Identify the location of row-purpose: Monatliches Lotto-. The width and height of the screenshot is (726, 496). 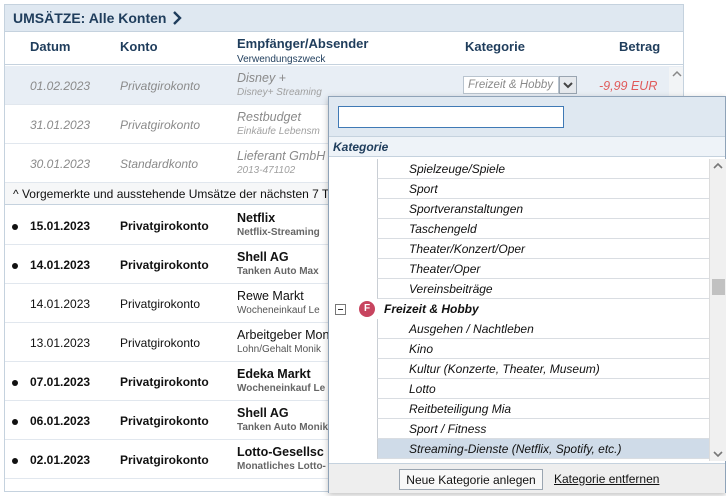
(281, 466).